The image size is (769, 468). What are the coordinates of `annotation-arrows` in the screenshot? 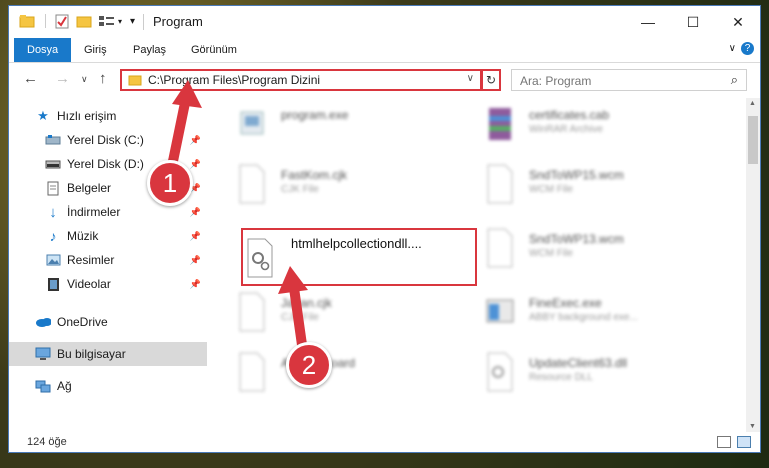 It's located at (237, 216).